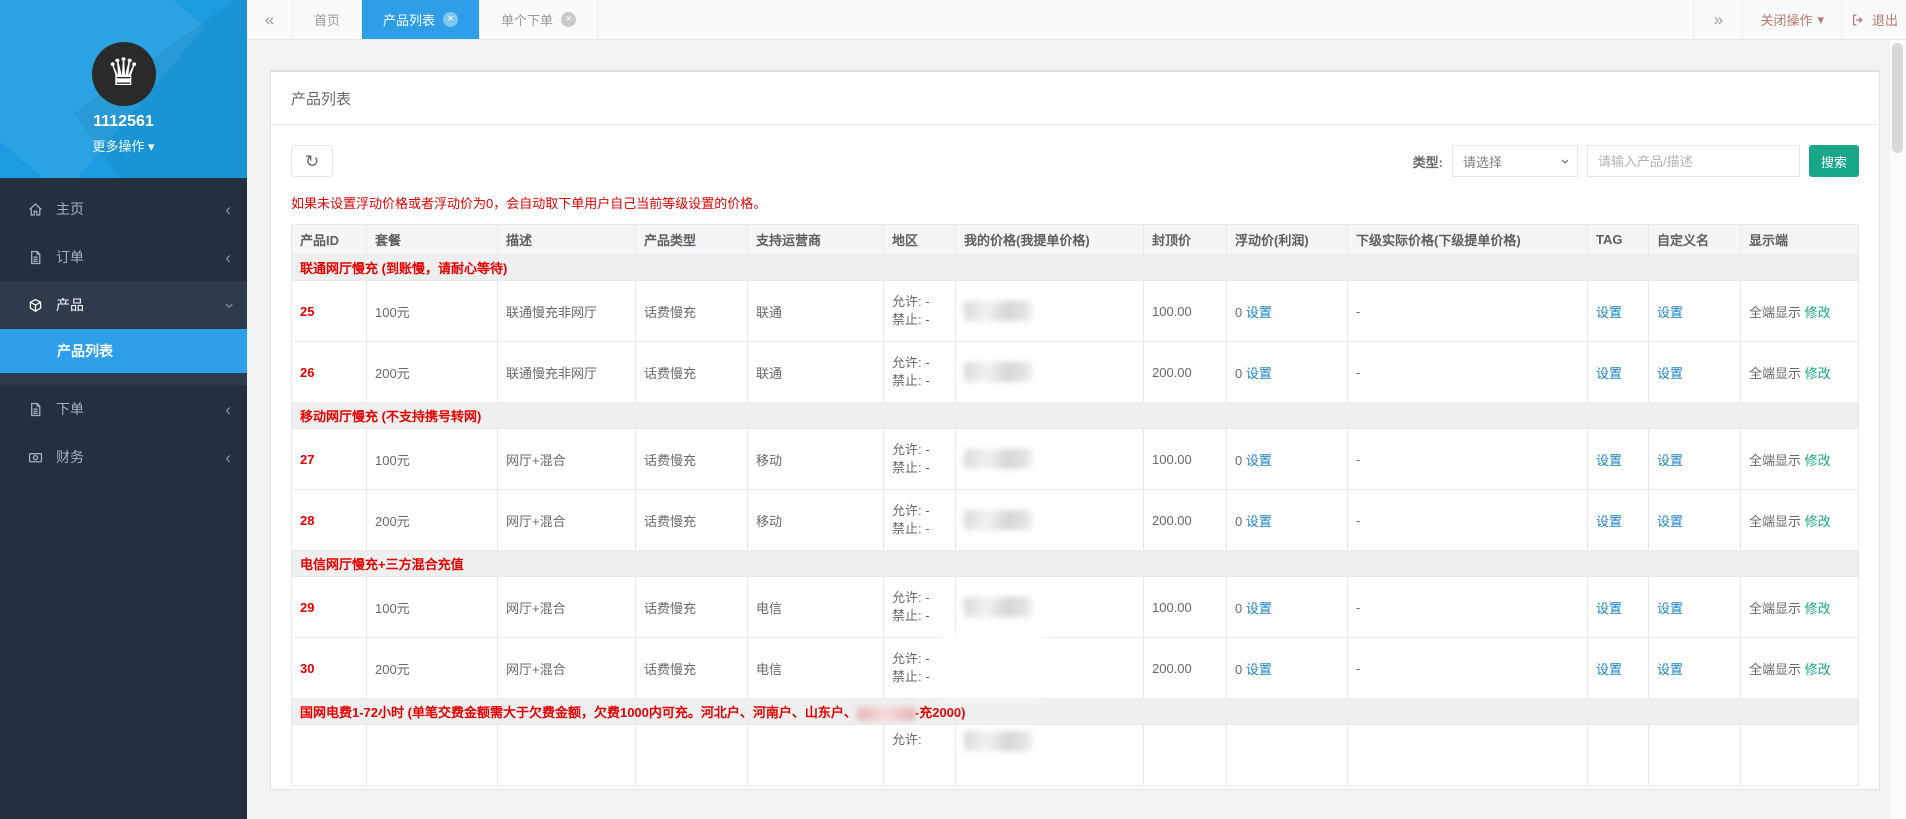 Image resolution: width=1906 pixels, height=819 pixels. Describe the element at coordinates (1834, 161) in the screenshot. I see `search-button: 搜索` at that location.